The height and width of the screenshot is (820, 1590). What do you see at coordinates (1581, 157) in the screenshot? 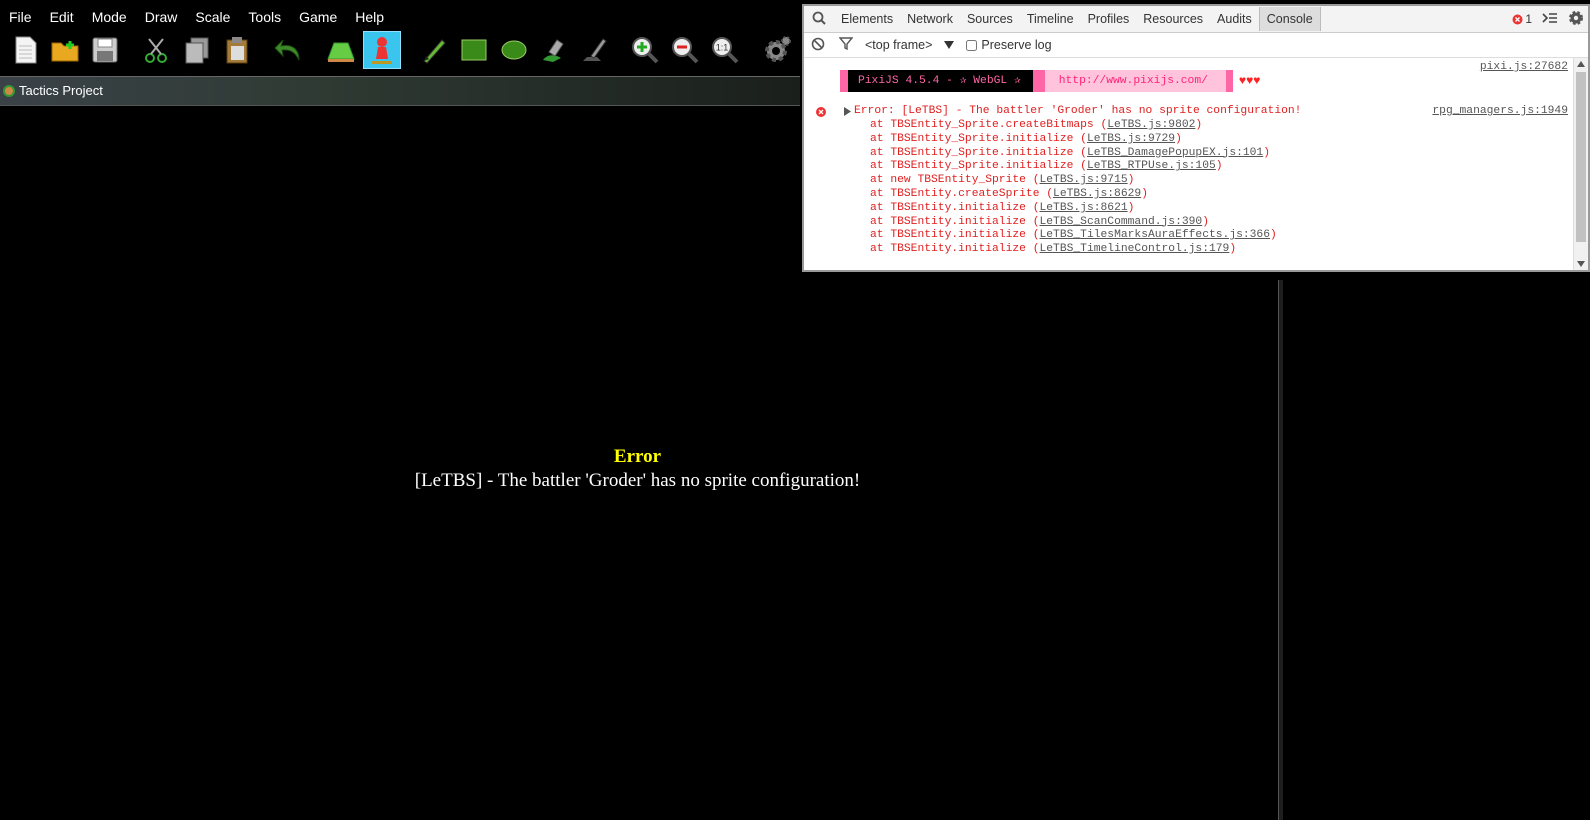
I see `scrollbar-thumb` at bounding box center [1581, 157].